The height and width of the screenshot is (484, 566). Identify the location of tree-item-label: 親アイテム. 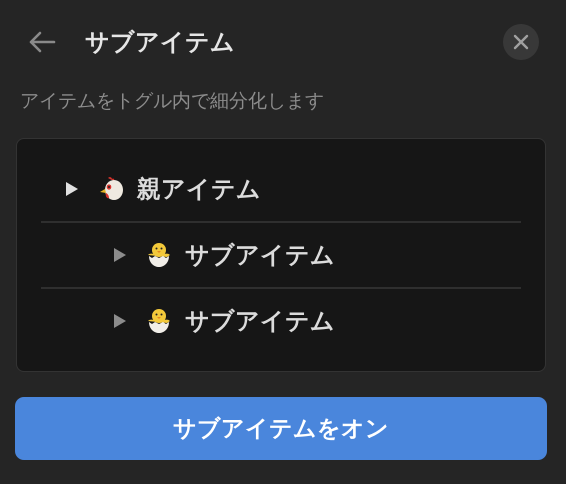
(199, 189).